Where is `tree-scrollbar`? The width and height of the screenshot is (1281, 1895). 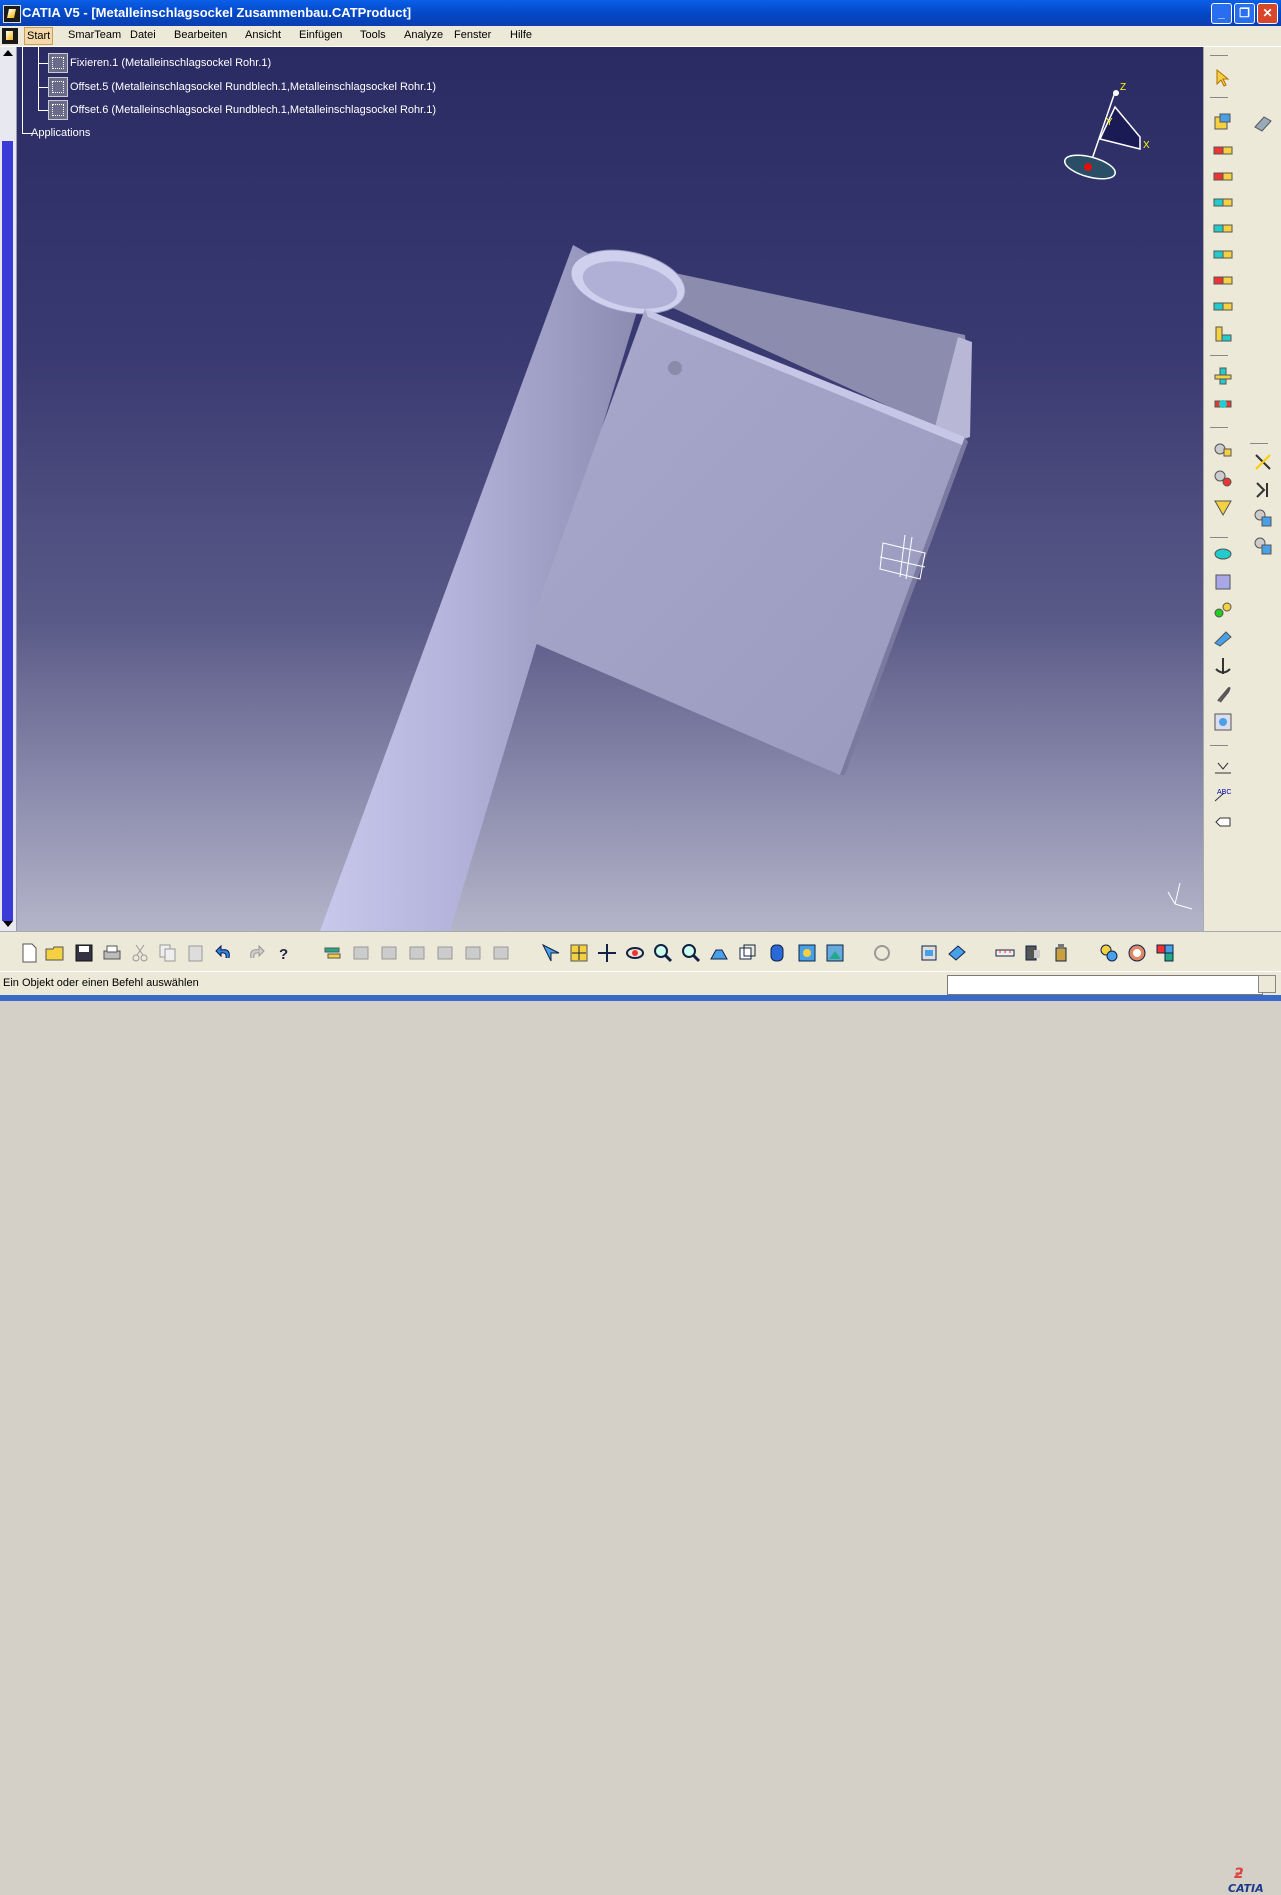 tree-scrollbar is located at coordinates (8, 489).